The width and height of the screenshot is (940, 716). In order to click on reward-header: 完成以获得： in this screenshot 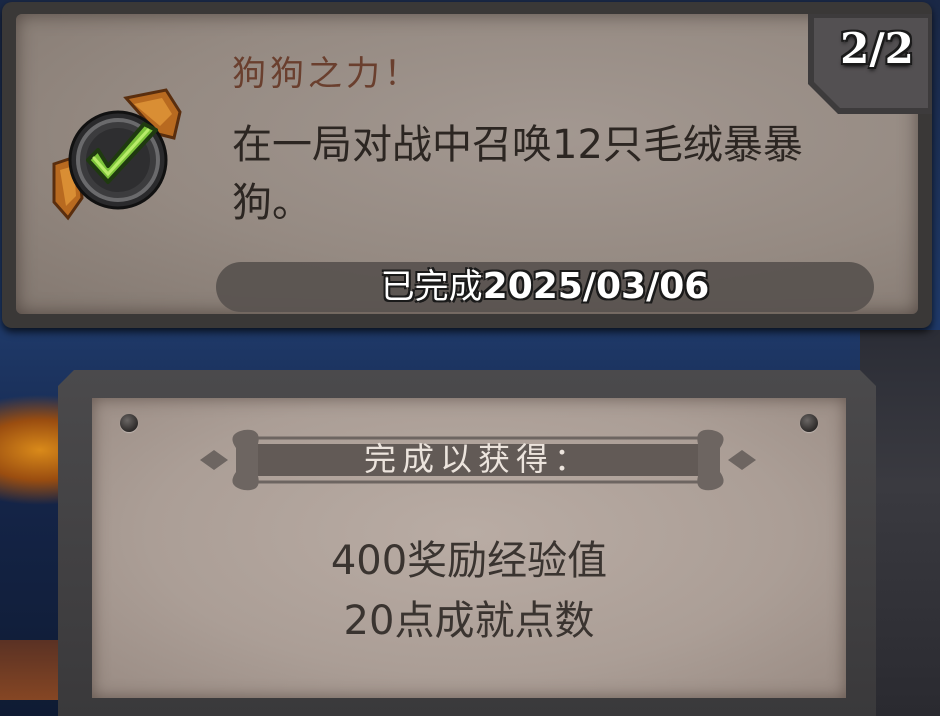, I will do `click(477, 459)`.